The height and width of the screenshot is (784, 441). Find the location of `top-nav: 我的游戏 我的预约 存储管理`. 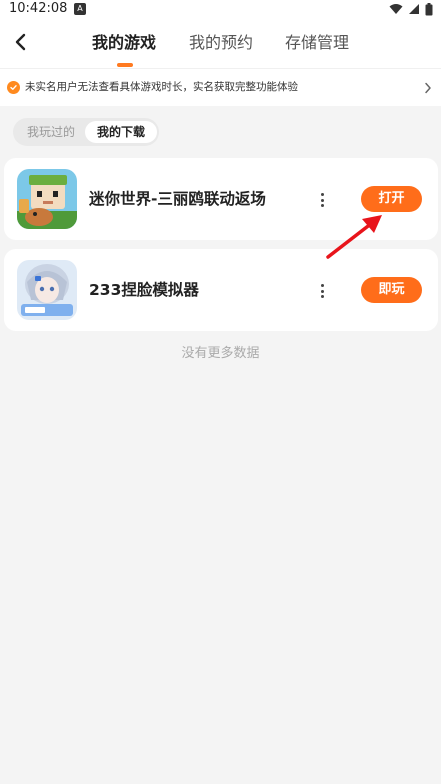

top-nav: 我的游戏 我的预约 存储管理 is located at coordinates (220, 43).